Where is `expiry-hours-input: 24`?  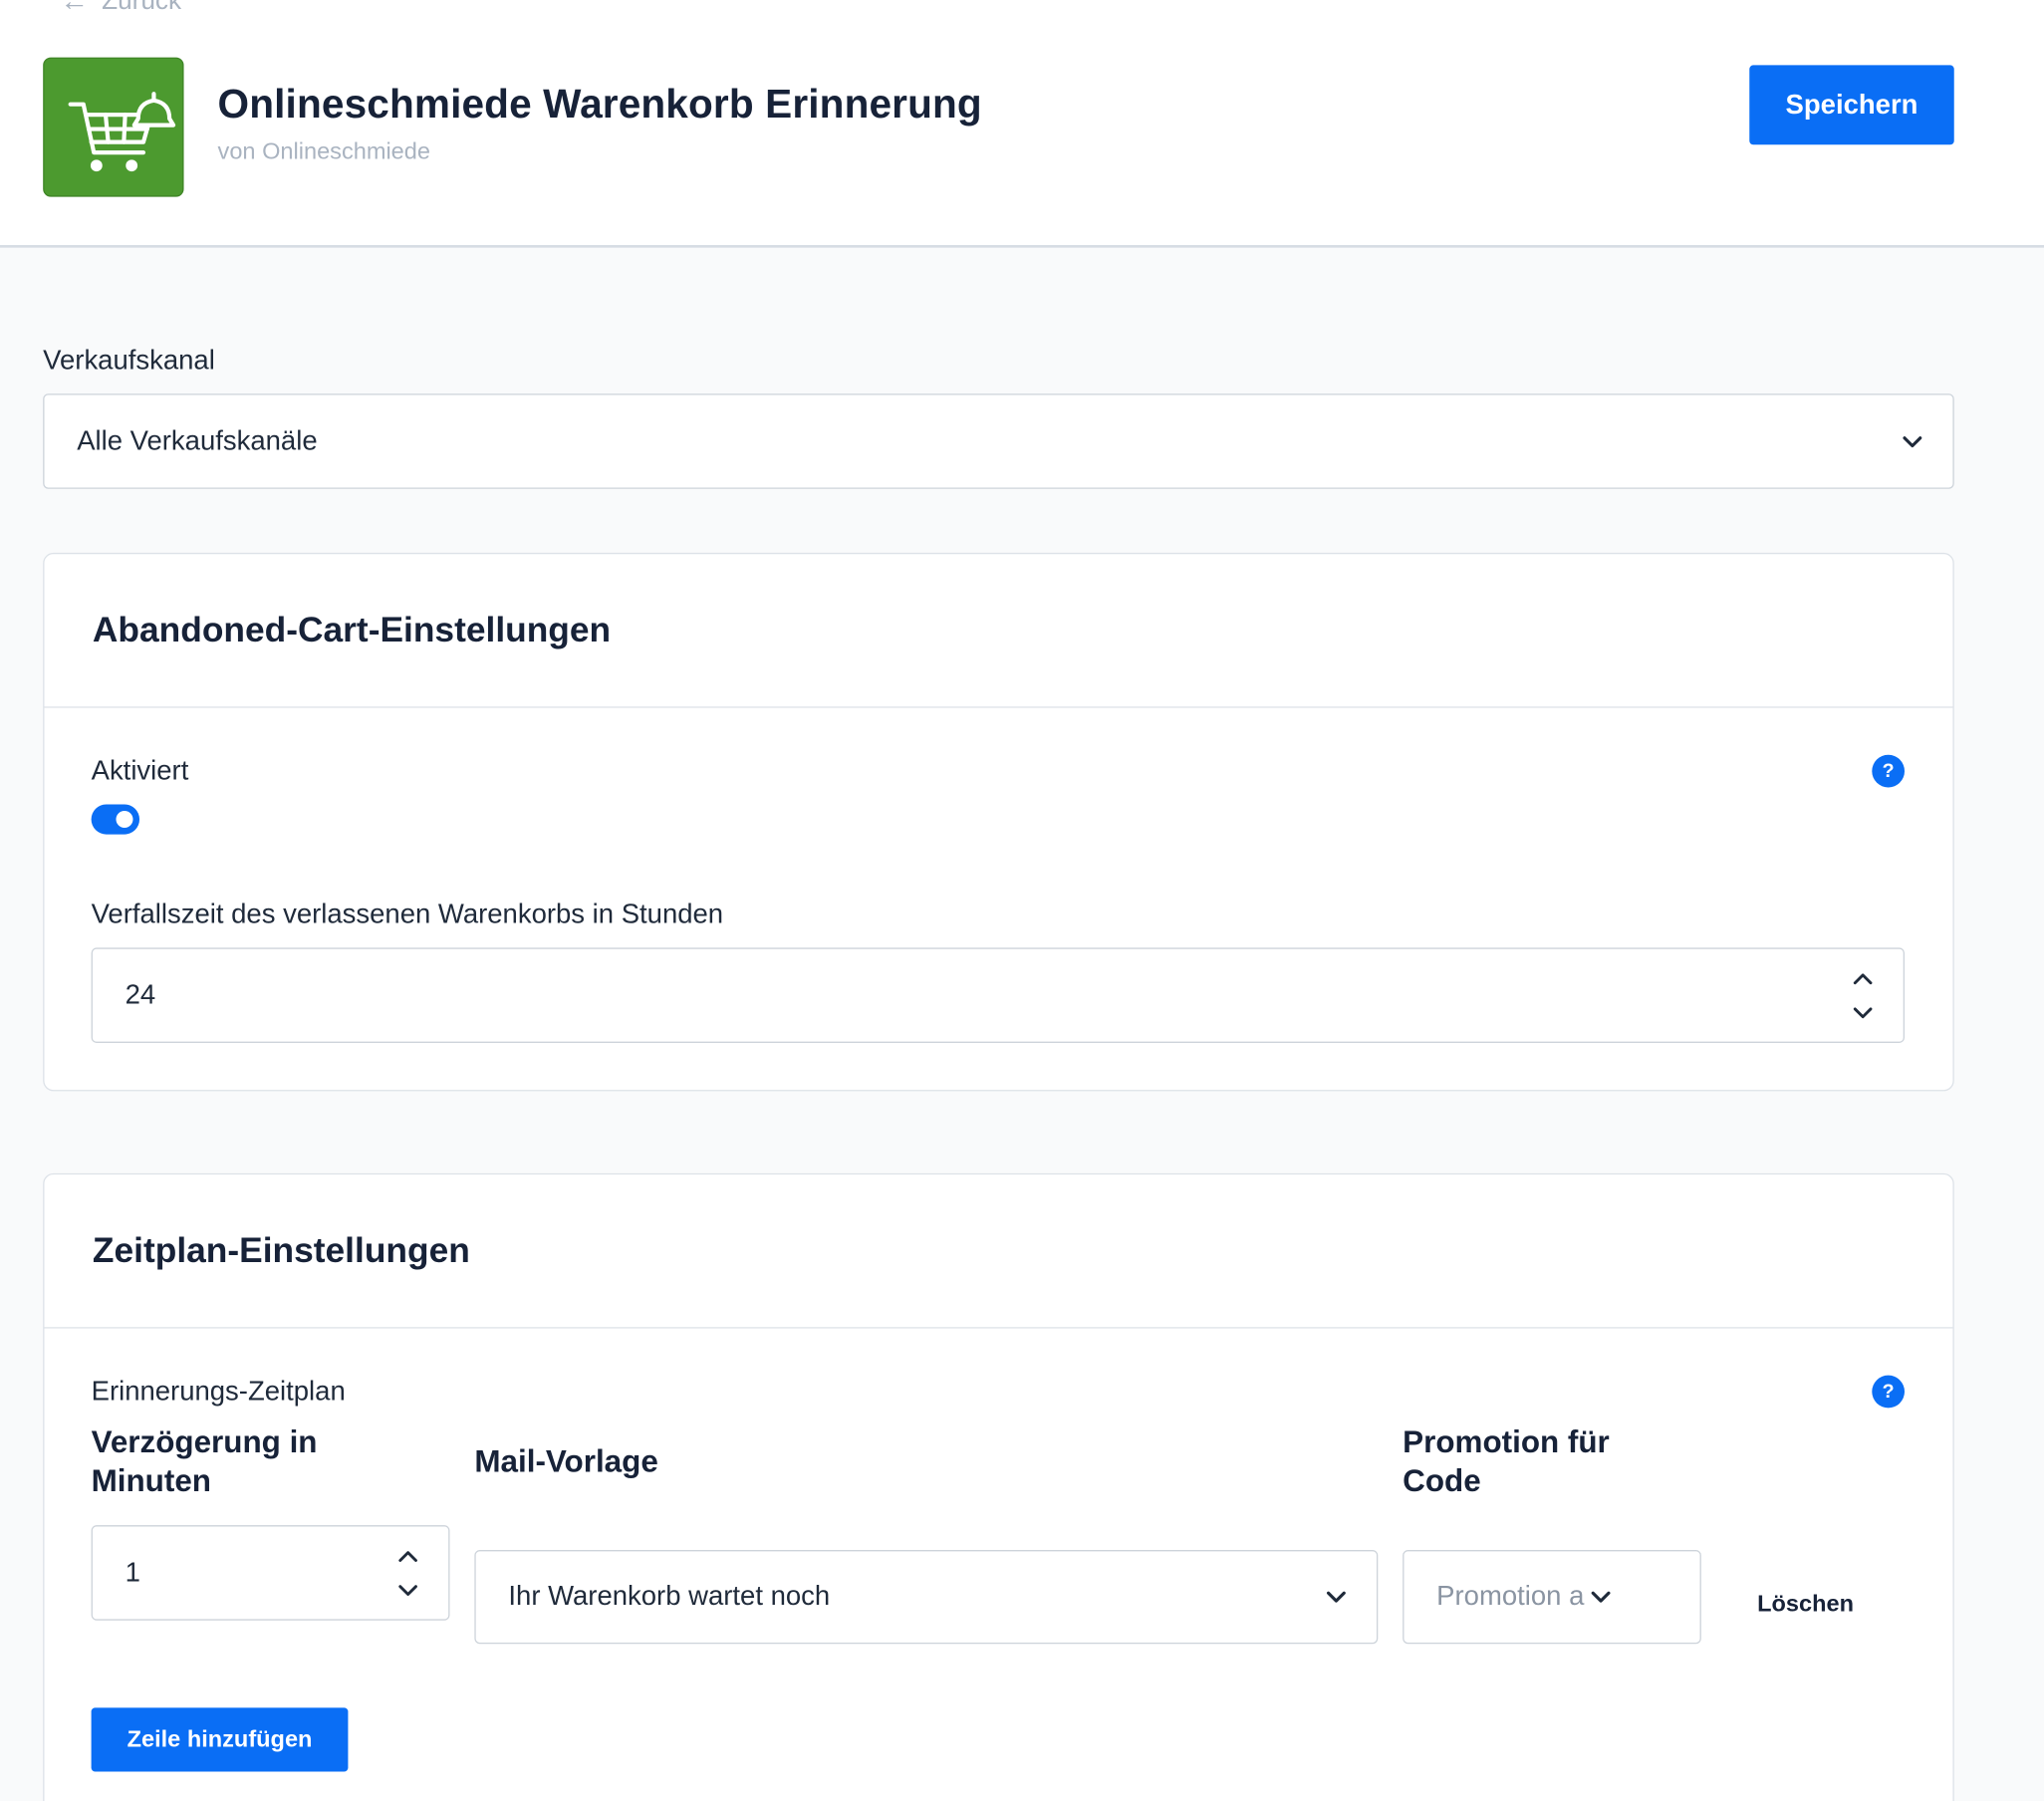 expiry-hours-input: 24 is located at coordinates (999, 995).